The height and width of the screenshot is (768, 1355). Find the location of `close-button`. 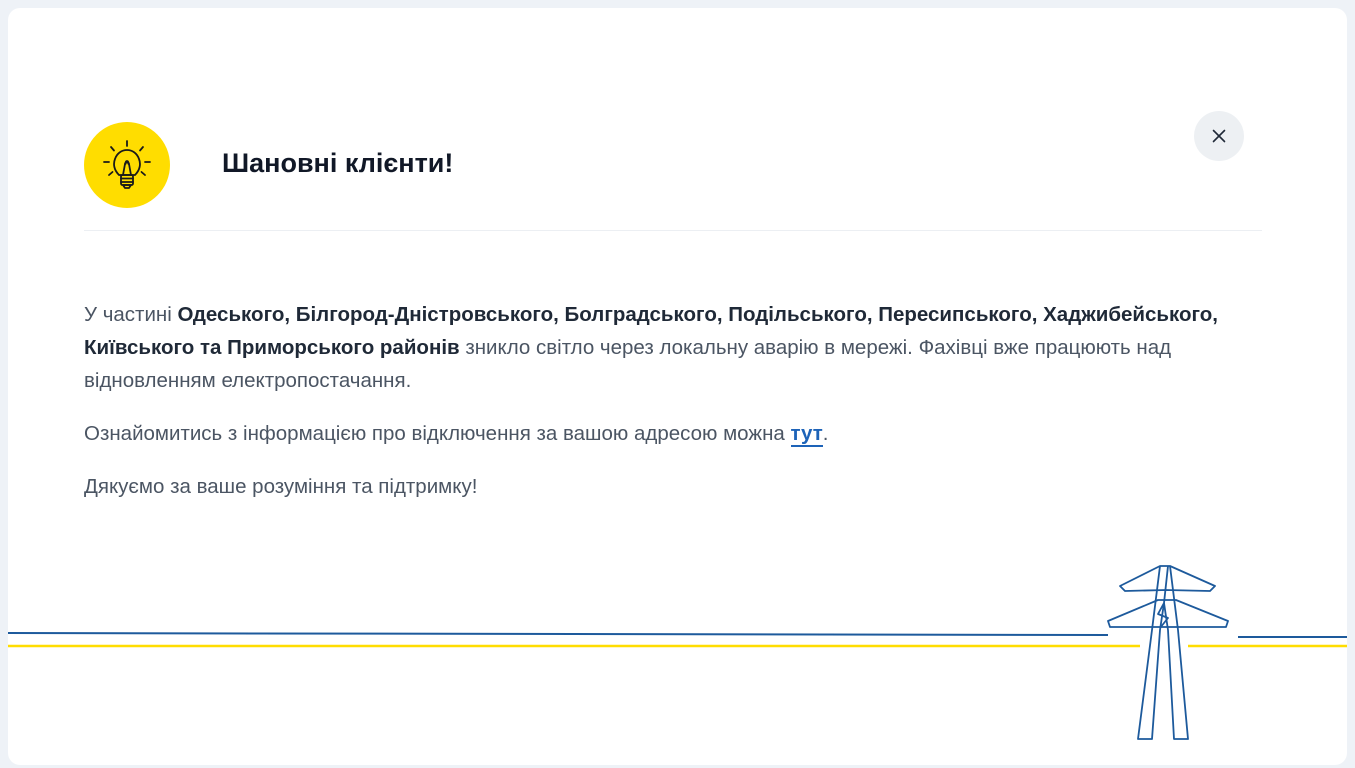

close-button is located at coordinates (1219, 136).